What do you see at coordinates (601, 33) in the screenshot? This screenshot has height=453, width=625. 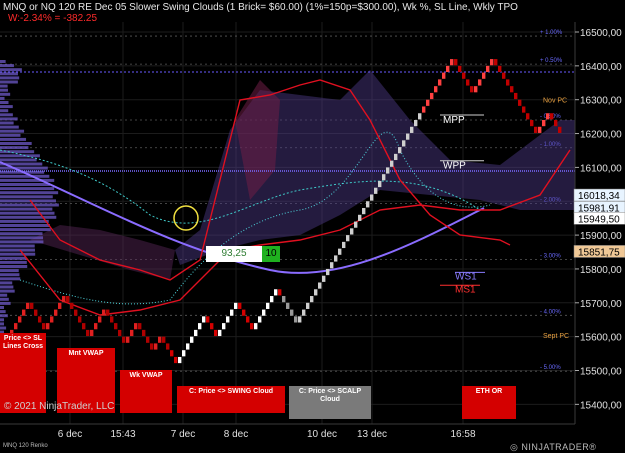 I see `y-tick-label: 16500,00` at bounding box center [601, 33].